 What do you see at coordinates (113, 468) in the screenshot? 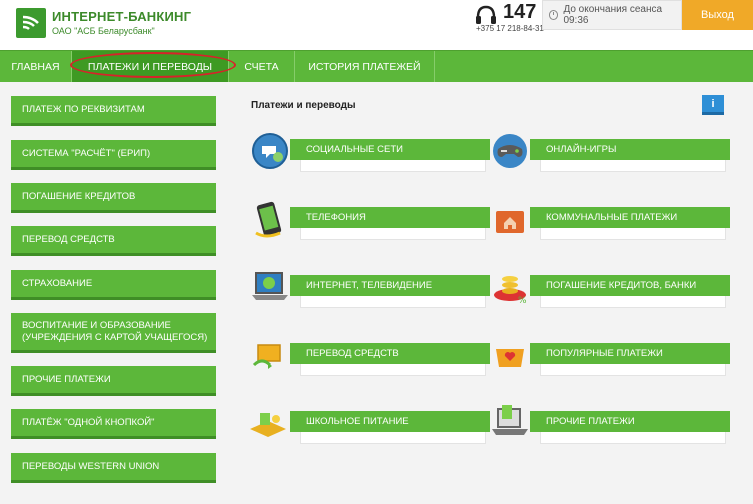
I see `sidebar-item-western-union: ПЕРЕВОДЫ WESTERN UNION` at bounding box center [113, 468].